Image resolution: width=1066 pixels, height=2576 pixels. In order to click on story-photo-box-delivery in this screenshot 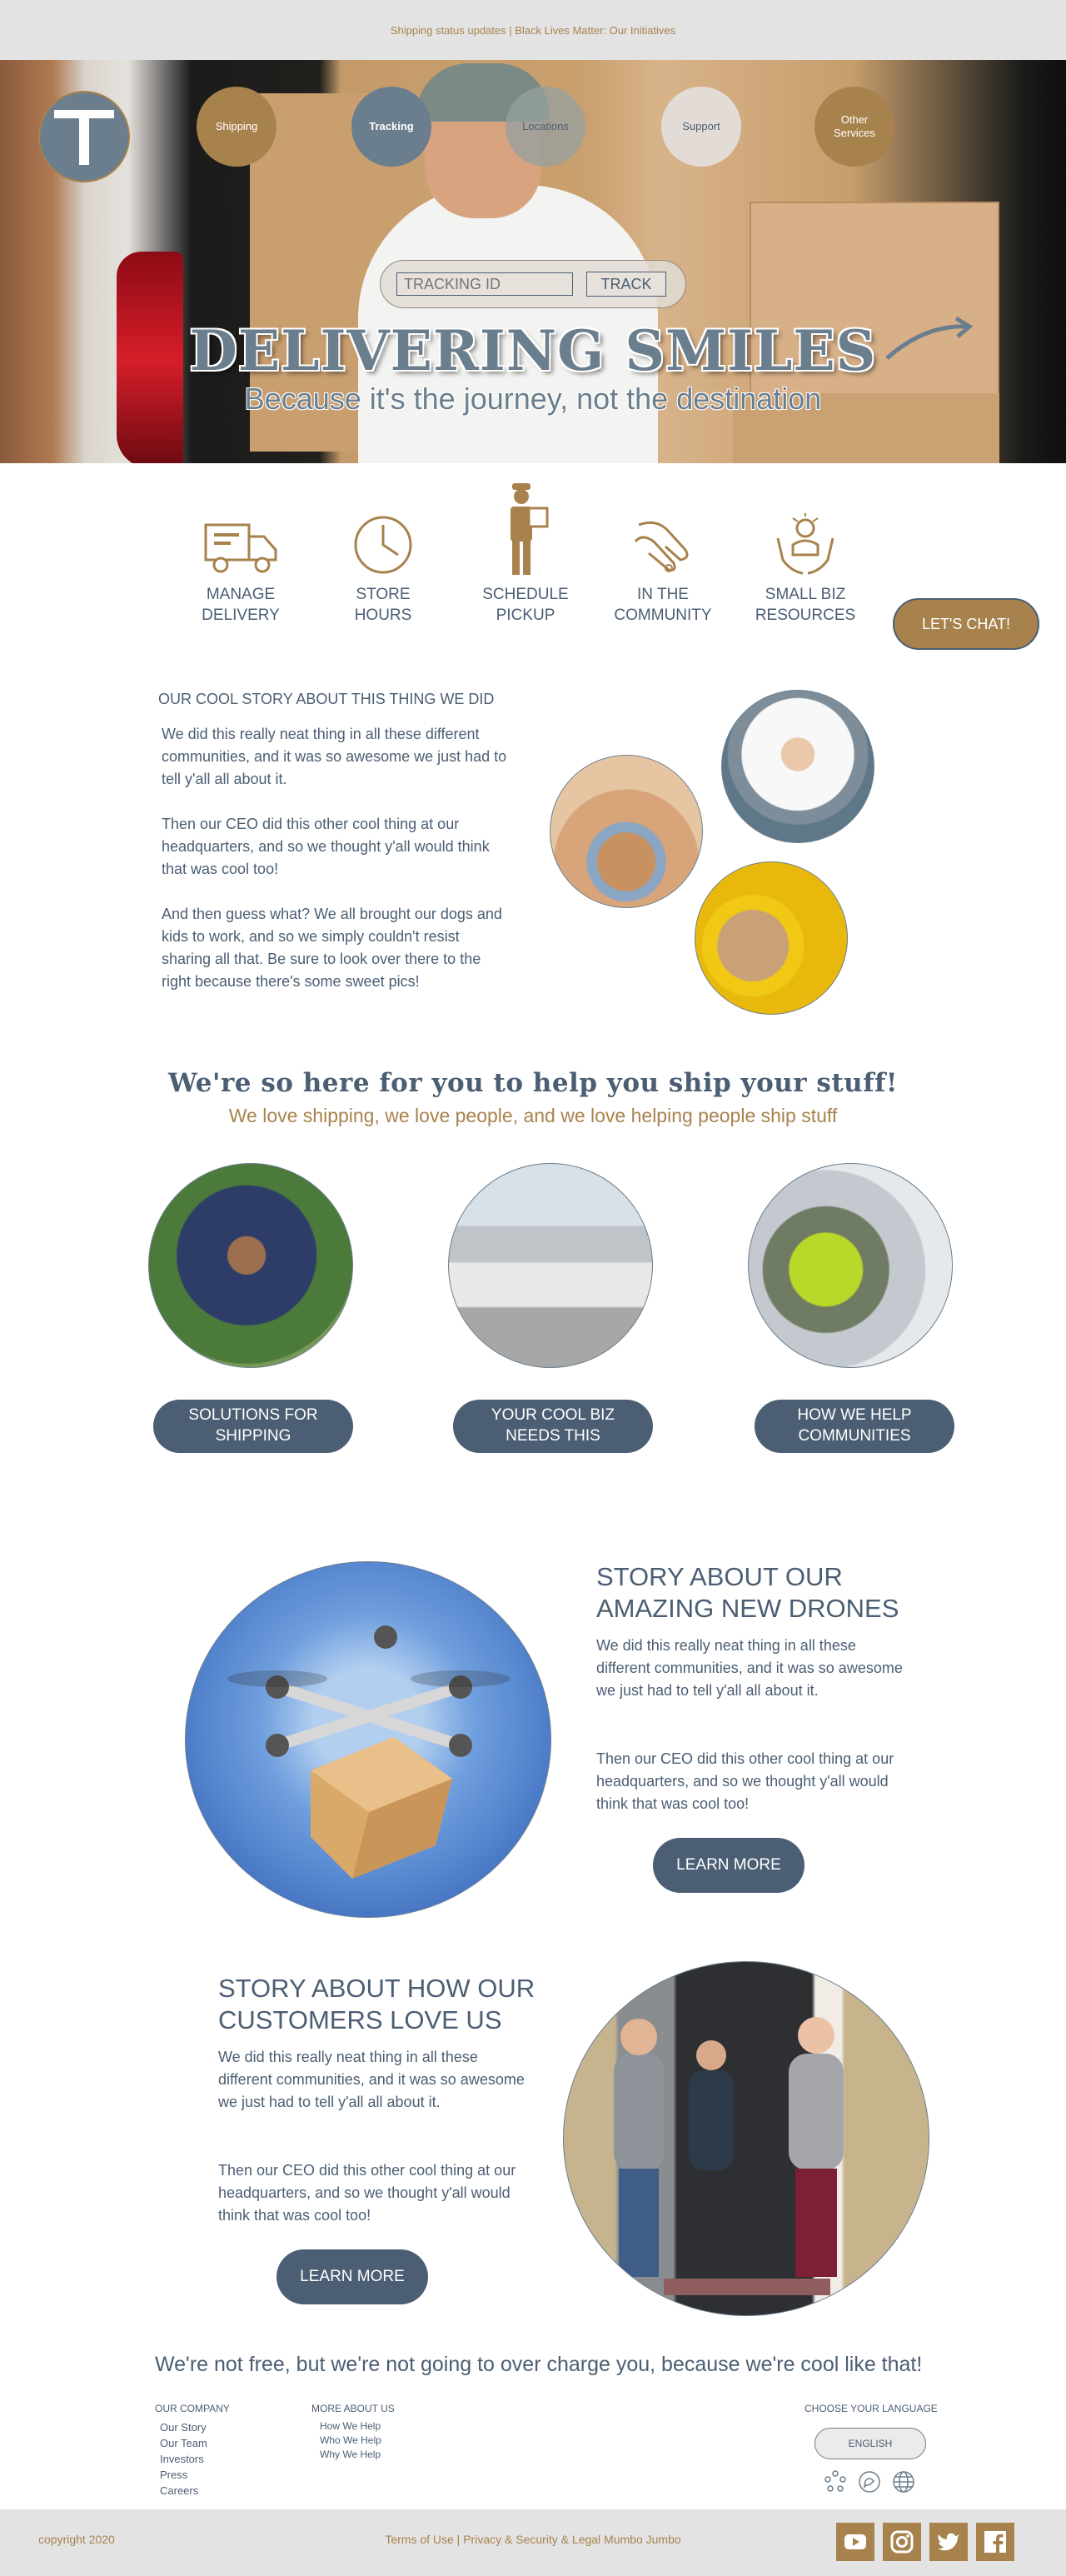, I will do `click(771, 938)`.